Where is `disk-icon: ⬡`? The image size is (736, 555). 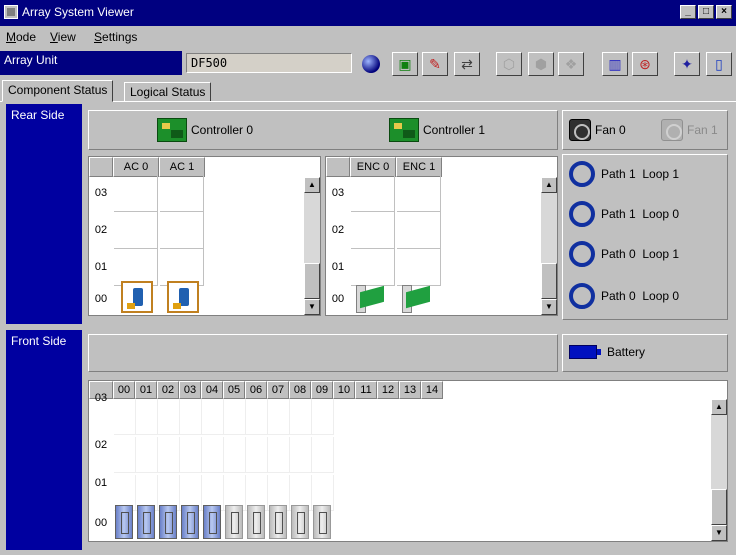
disk-icon: ⬡ is located at coordinates (509, 63).